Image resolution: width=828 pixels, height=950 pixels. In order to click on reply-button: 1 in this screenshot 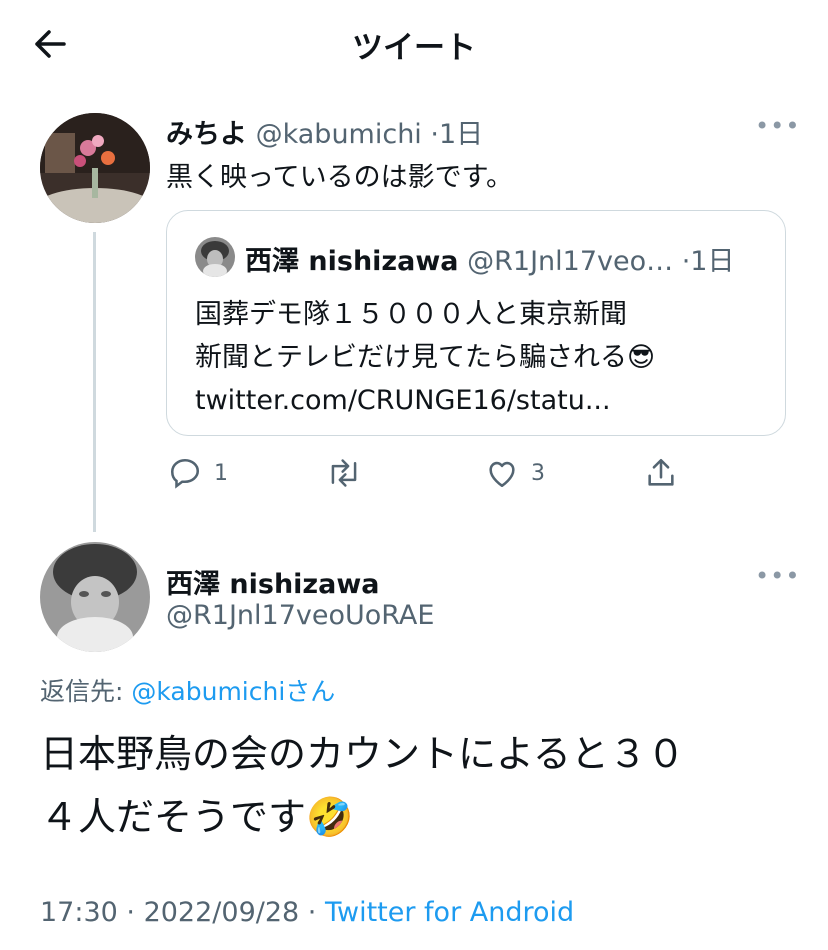, I will do `click(198, 473)`.